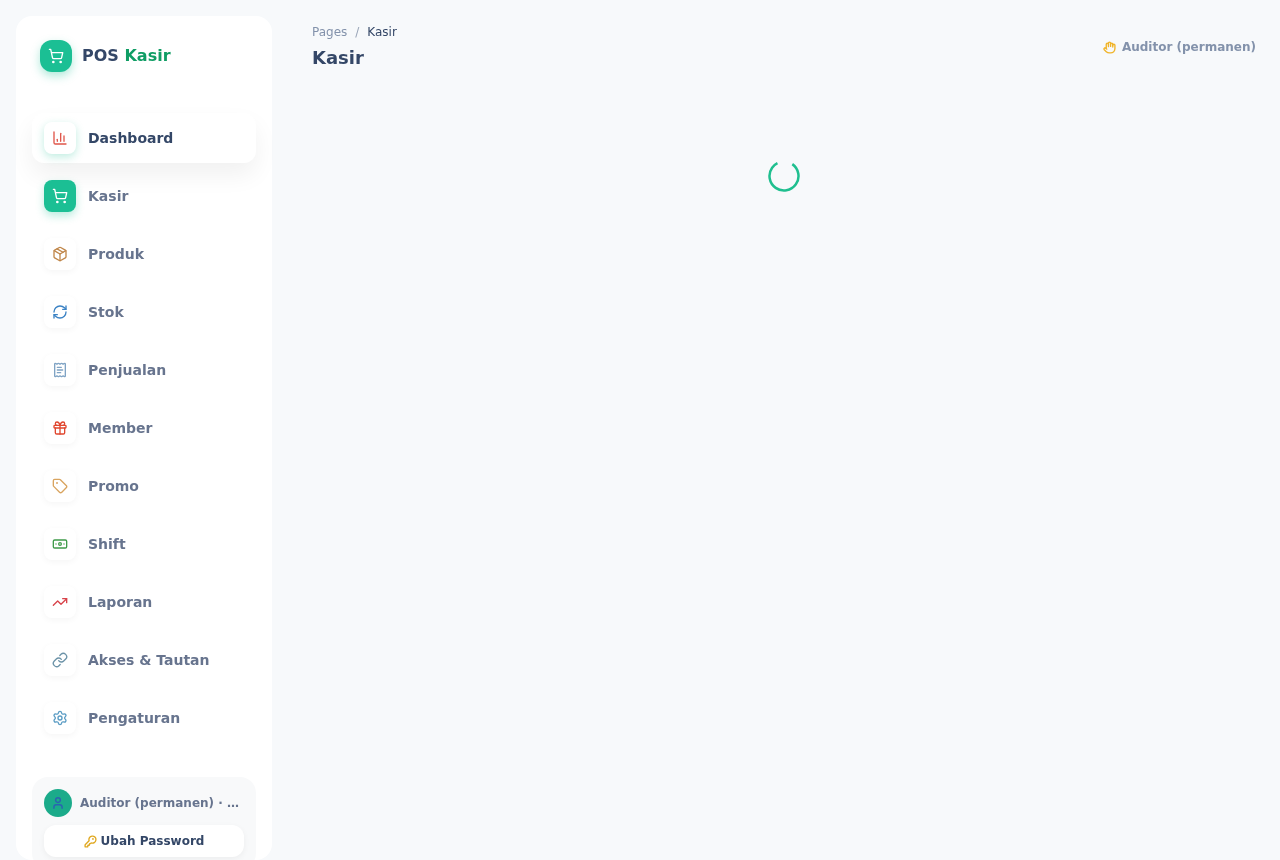 The width and height of the screenshot is (1280, 860). I want to click on brand-title: POS Kasir, so click(126, 56).